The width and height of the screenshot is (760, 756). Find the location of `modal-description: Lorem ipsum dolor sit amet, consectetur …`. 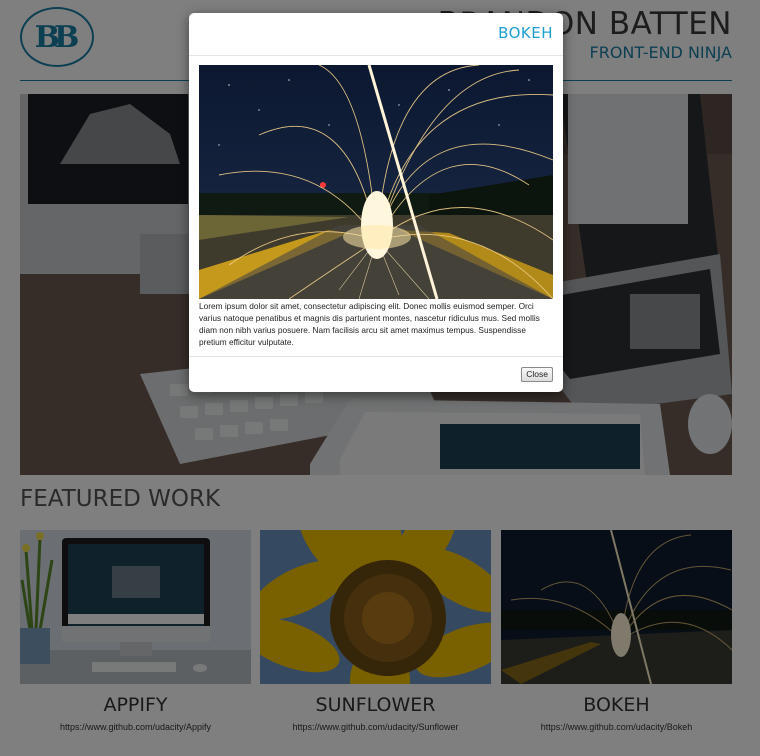

modal-description: Lorem ipsum dolor sit amet, consectetur … is located at coordinates (369, 324).